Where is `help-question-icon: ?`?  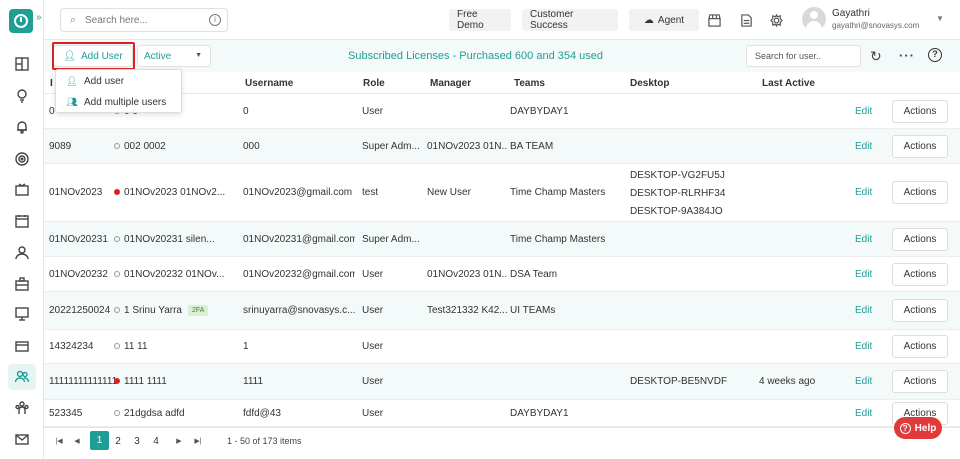 help-question-icon: ? is located at coordinates (905, 428).